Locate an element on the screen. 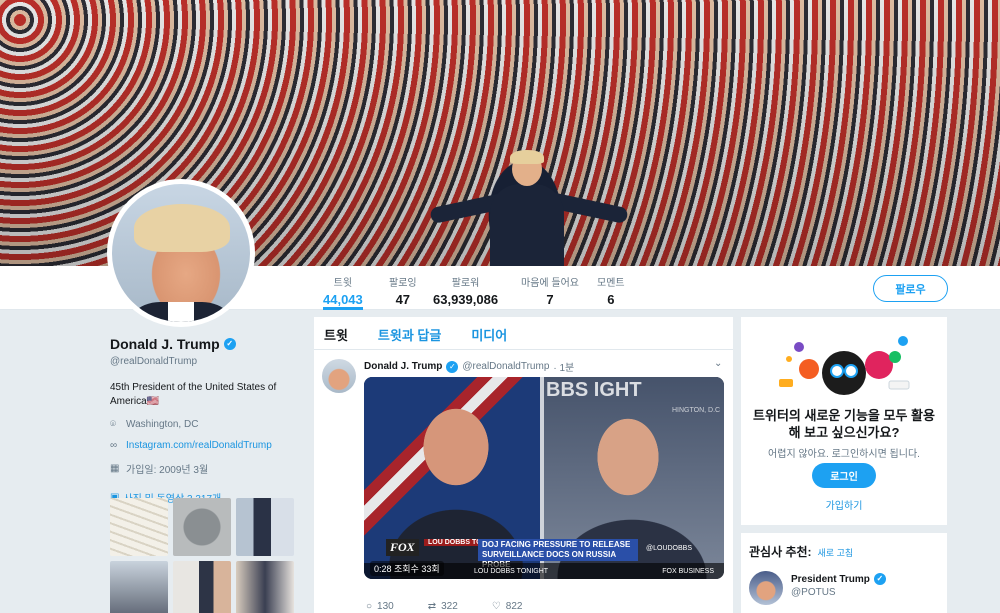 The height and width of the screenshot is (613, 1000). who-to-follow-card: 관심사 추천: 새로 고침 President Trump ✓ @POTUS is located at coordinates (844, 573).